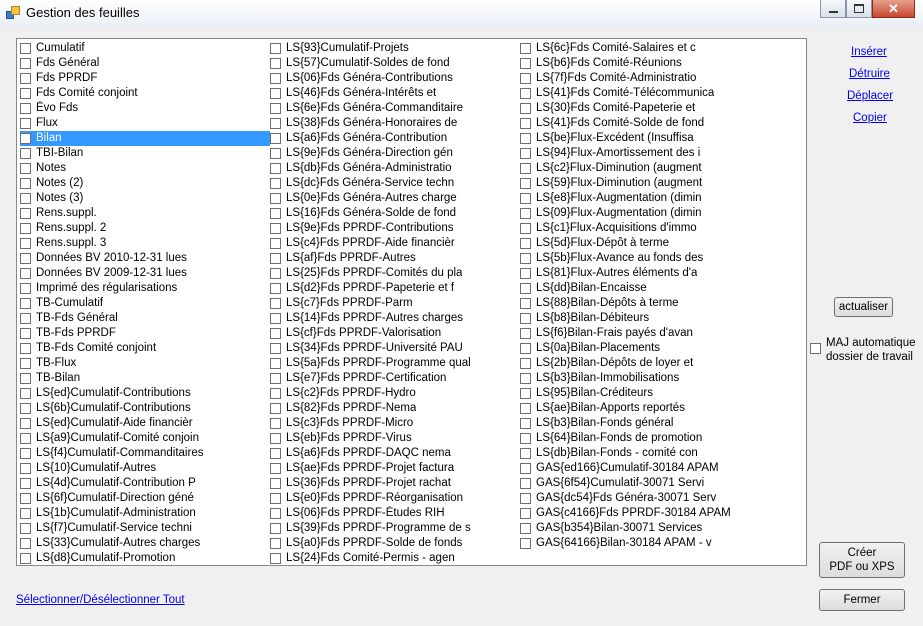 This screenshot has height=626, width=923. Describe the element at coordinates (395, 48) in the screenshot. I see `sheet-item: LS{93}Cumulatif-Projets` at that location.